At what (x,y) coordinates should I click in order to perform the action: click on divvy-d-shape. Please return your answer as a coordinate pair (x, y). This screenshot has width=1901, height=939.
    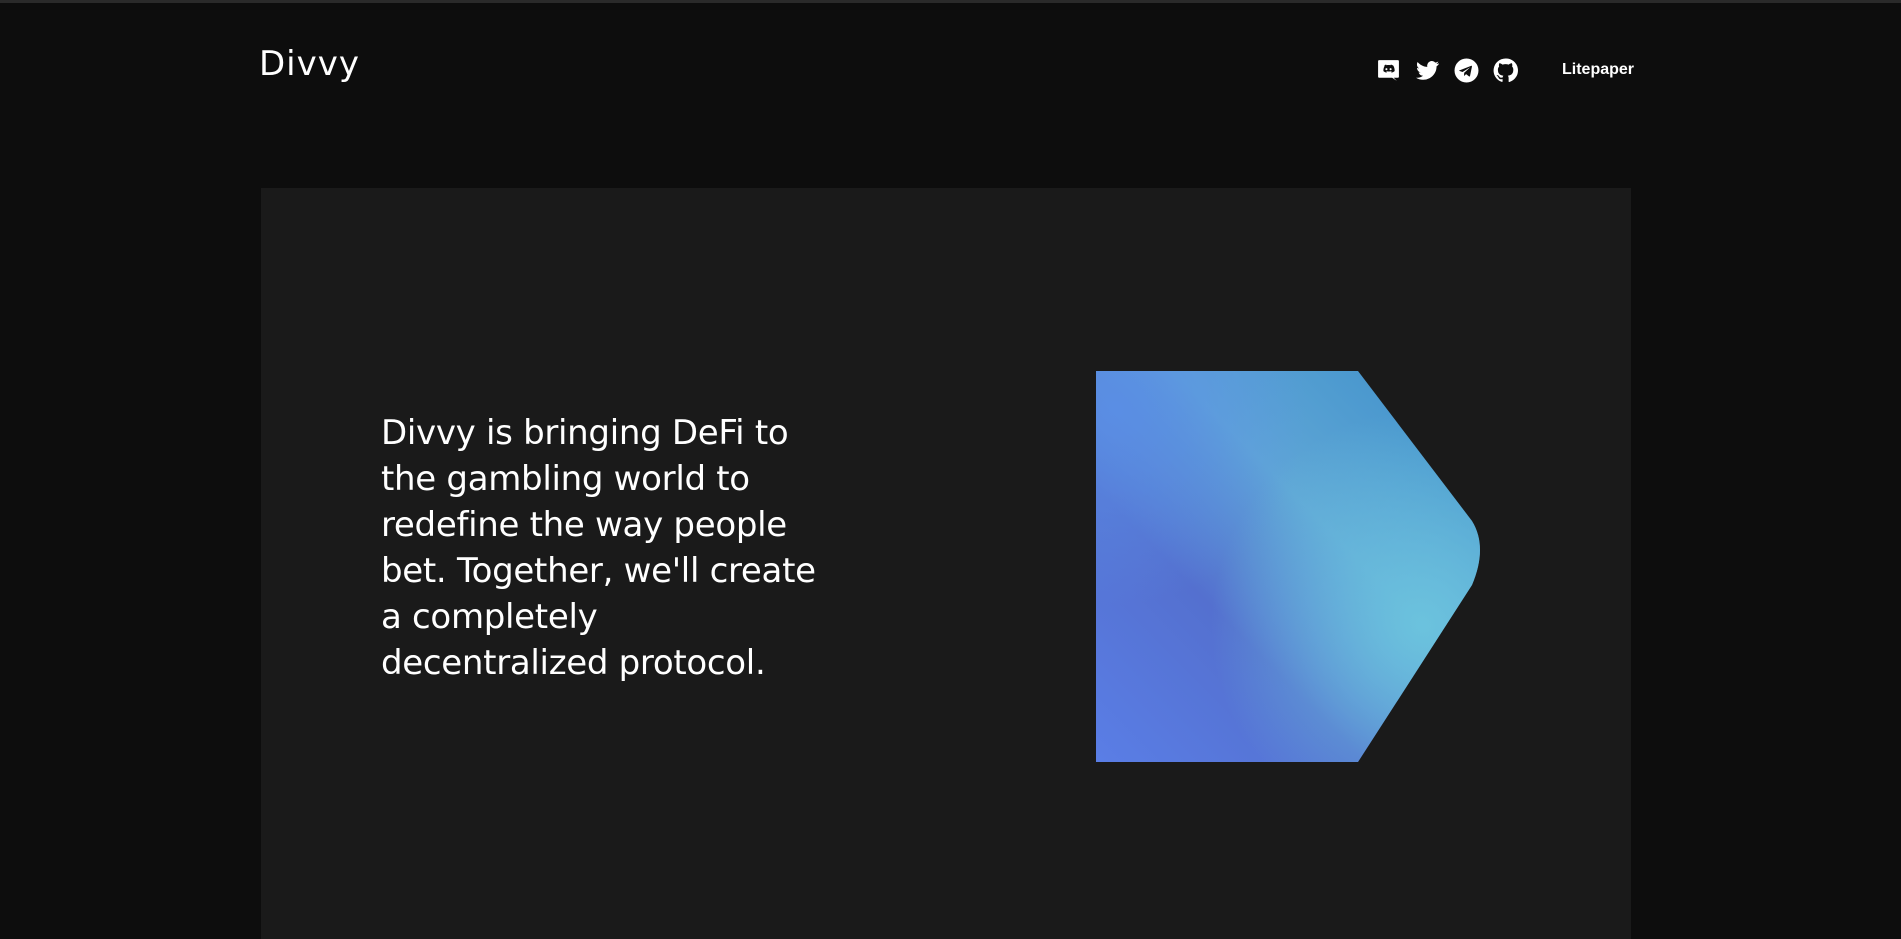
    Looking at the image, I should click on (1292, 566).